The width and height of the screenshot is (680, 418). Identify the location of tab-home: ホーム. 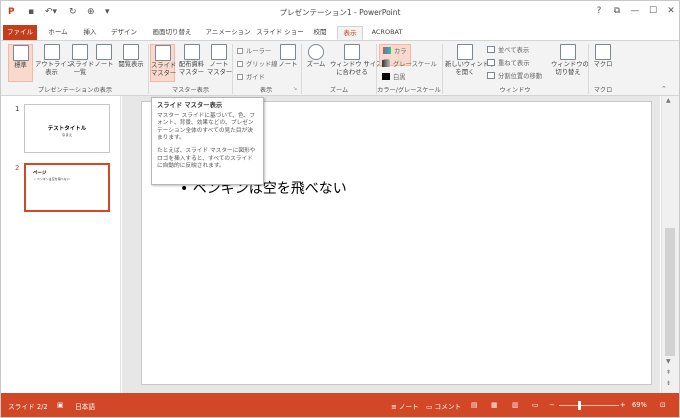
(58, 33).